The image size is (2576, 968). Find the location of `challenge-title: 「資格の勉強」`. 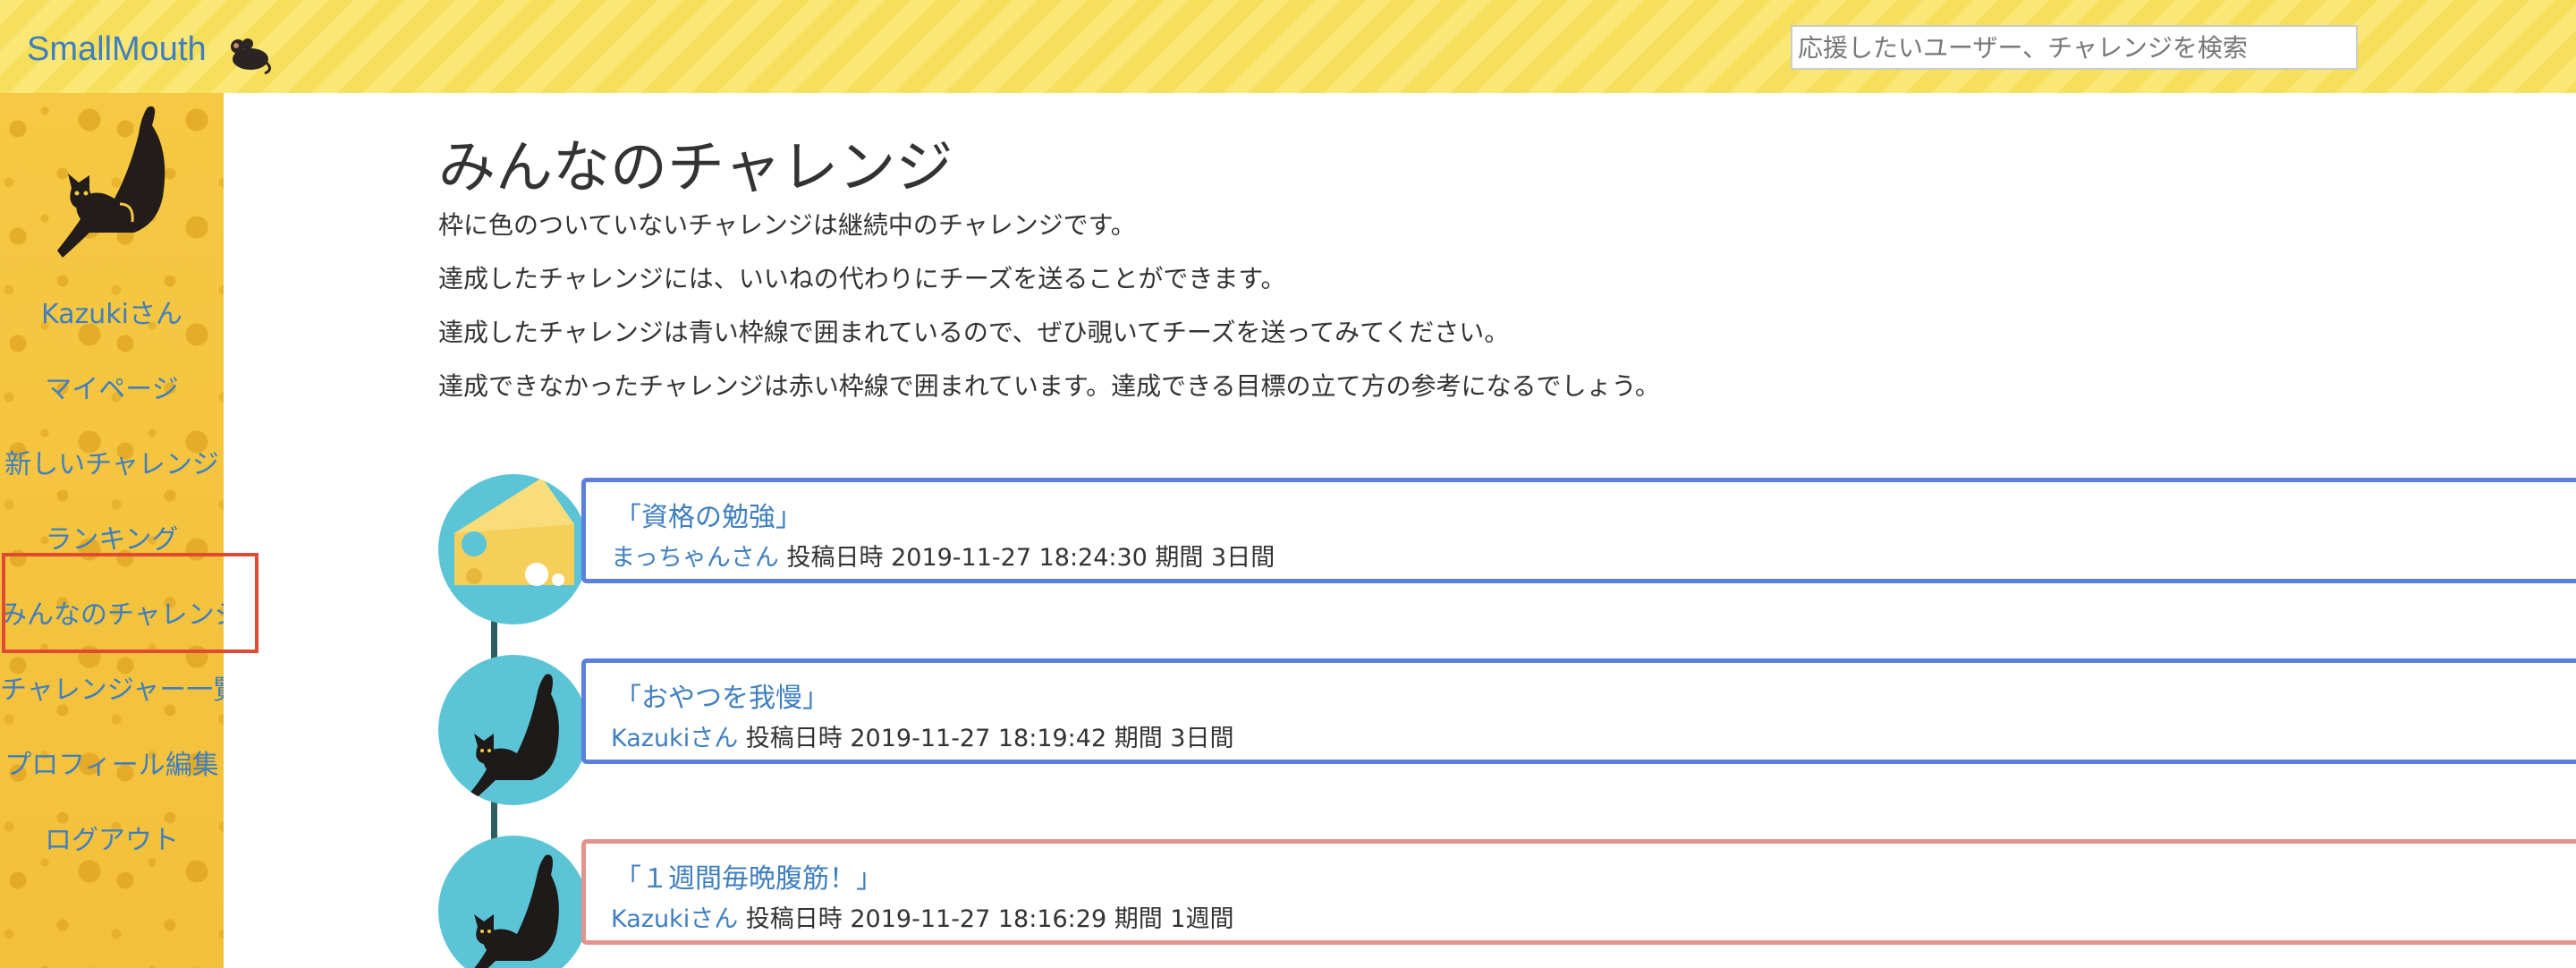

challenge-title: 「資格の勉強」 is located at coordinates (708, 514).